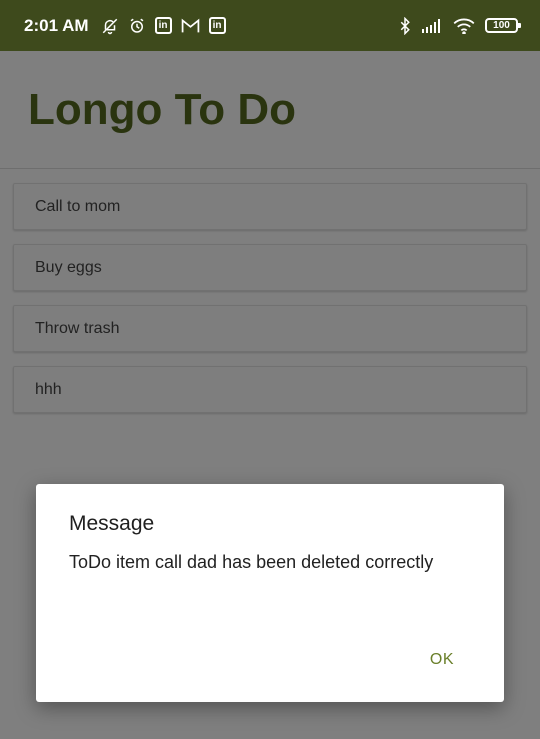 The height and width of the screenshot is (739, 540). What do you see at coordinates (432, 25) in the screenshot?
I see `signal-icon` at bounding box center [432, 25].